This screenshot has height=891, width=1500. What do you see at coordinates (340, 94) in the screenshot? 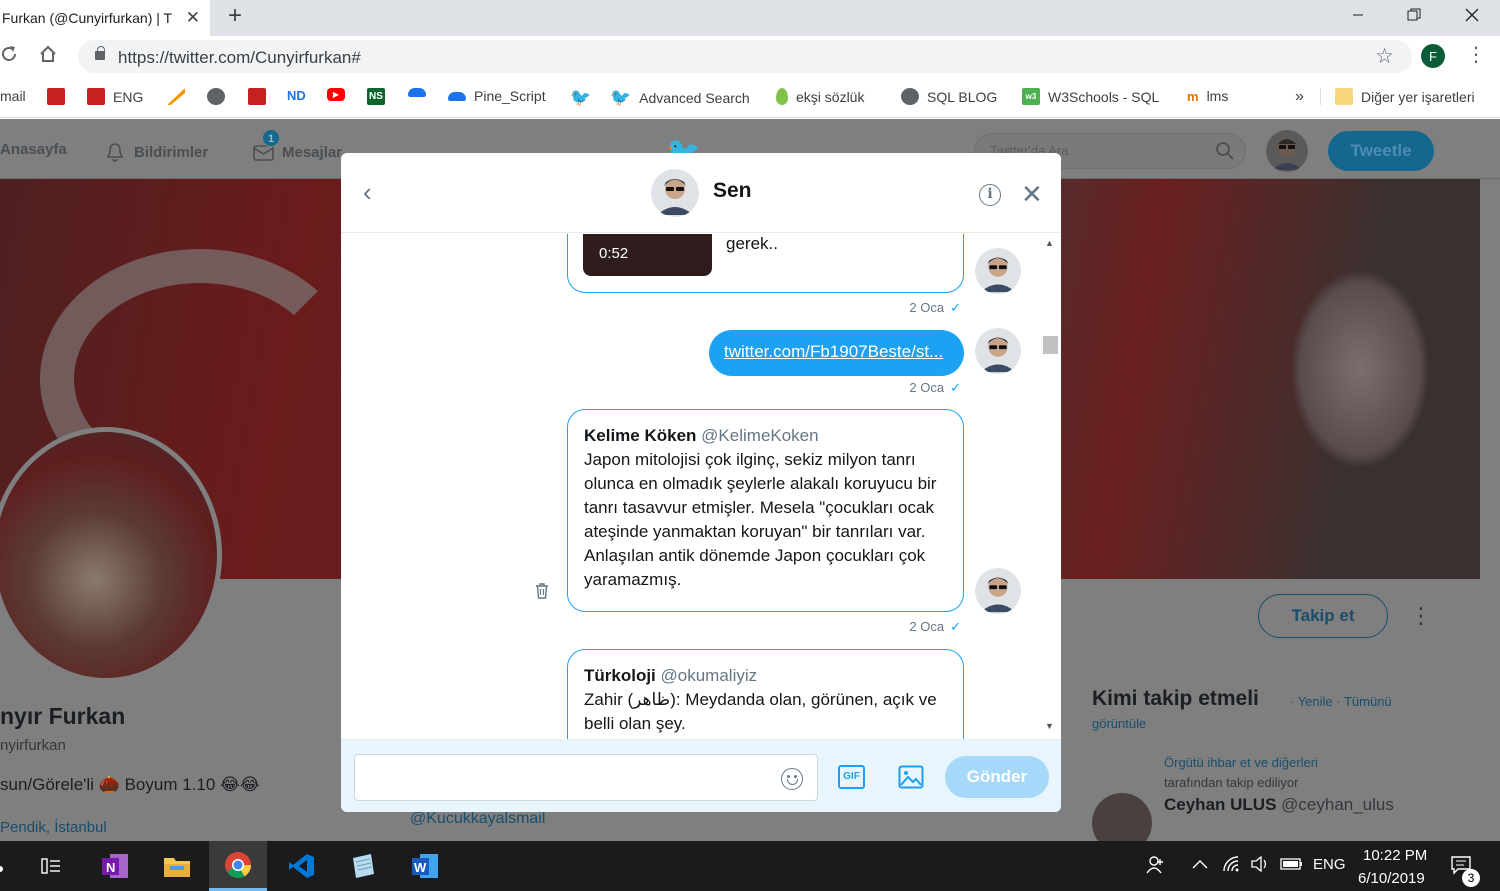
I see `bookmark-youtube: ▶` at bounding box center [340, 94].